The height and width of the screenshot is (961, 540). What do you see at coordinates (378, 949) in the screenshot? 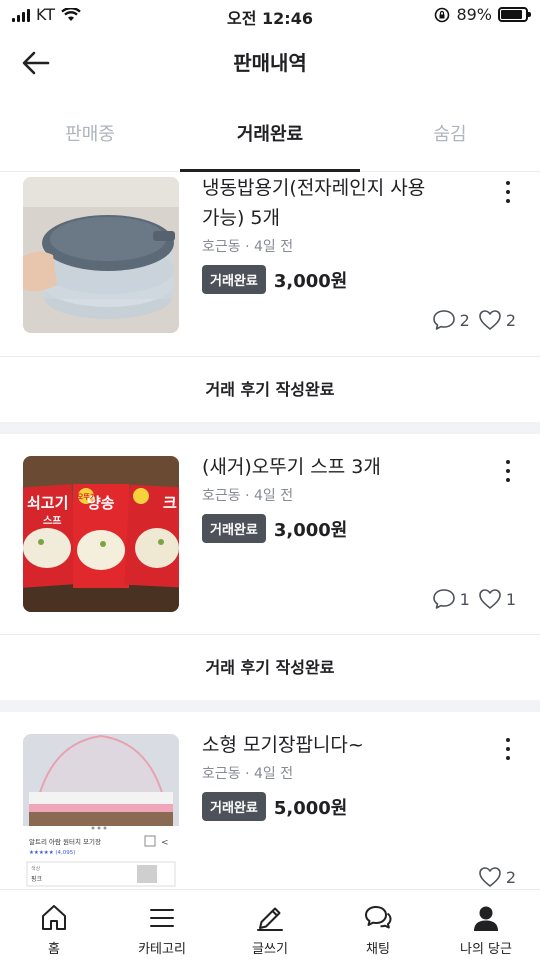
I see `nav-label: 채팅` at bounding box center [378, 949].